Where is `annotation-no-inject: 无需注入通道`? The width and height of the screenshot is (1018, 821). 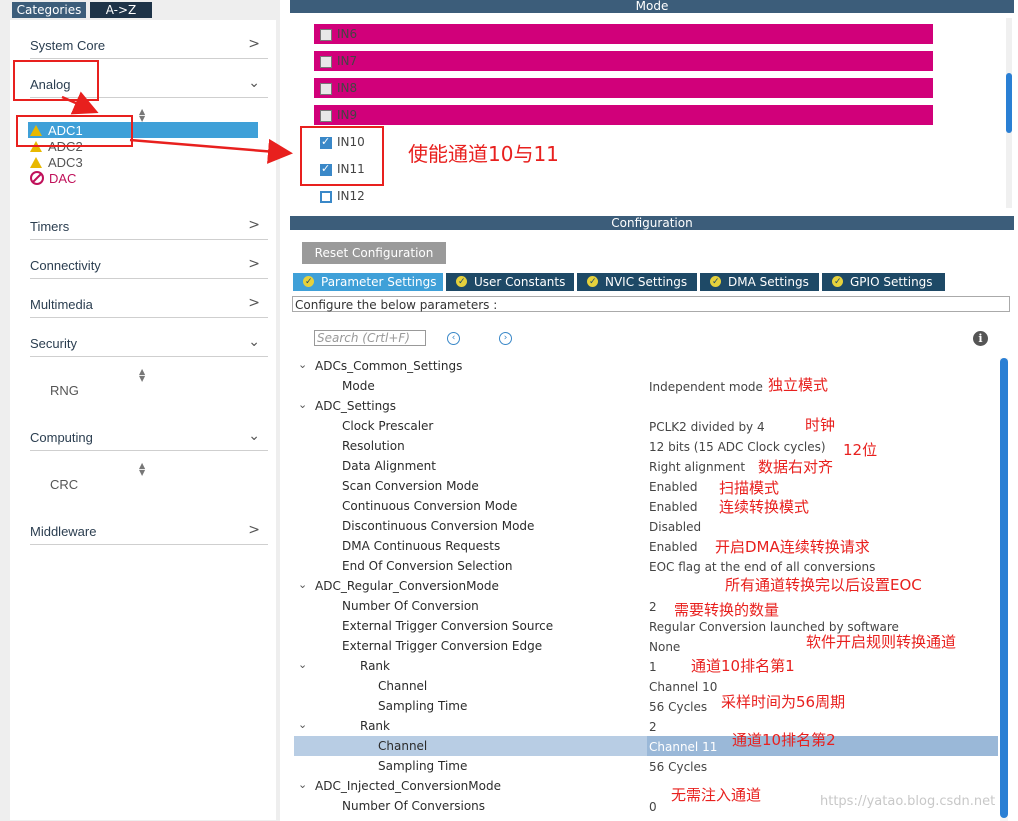 annotation-no-inject: 无需注入通道 is located at coordinates (716, 795).